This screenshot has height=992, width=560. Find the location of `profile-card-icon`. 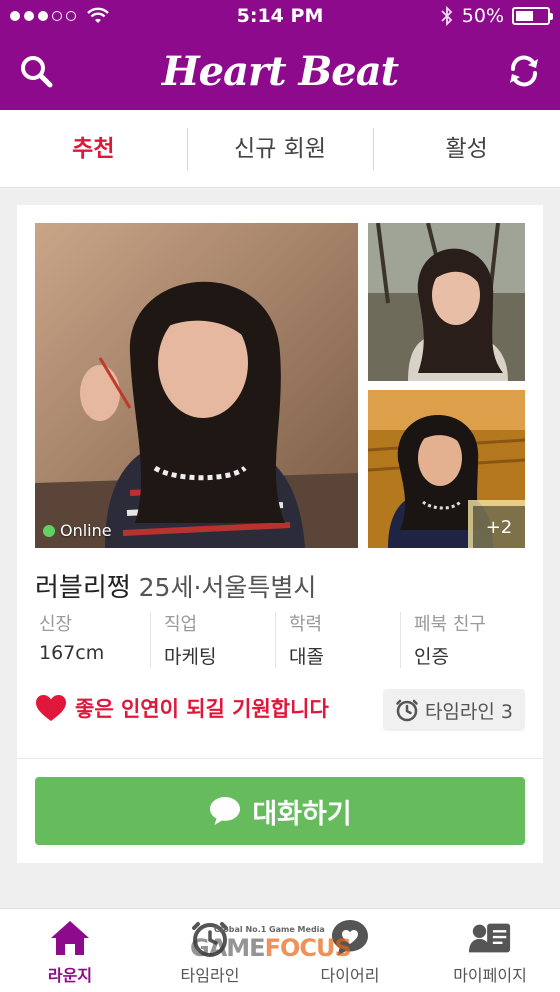

profile-card-icon is located at coordinates (489, 938).